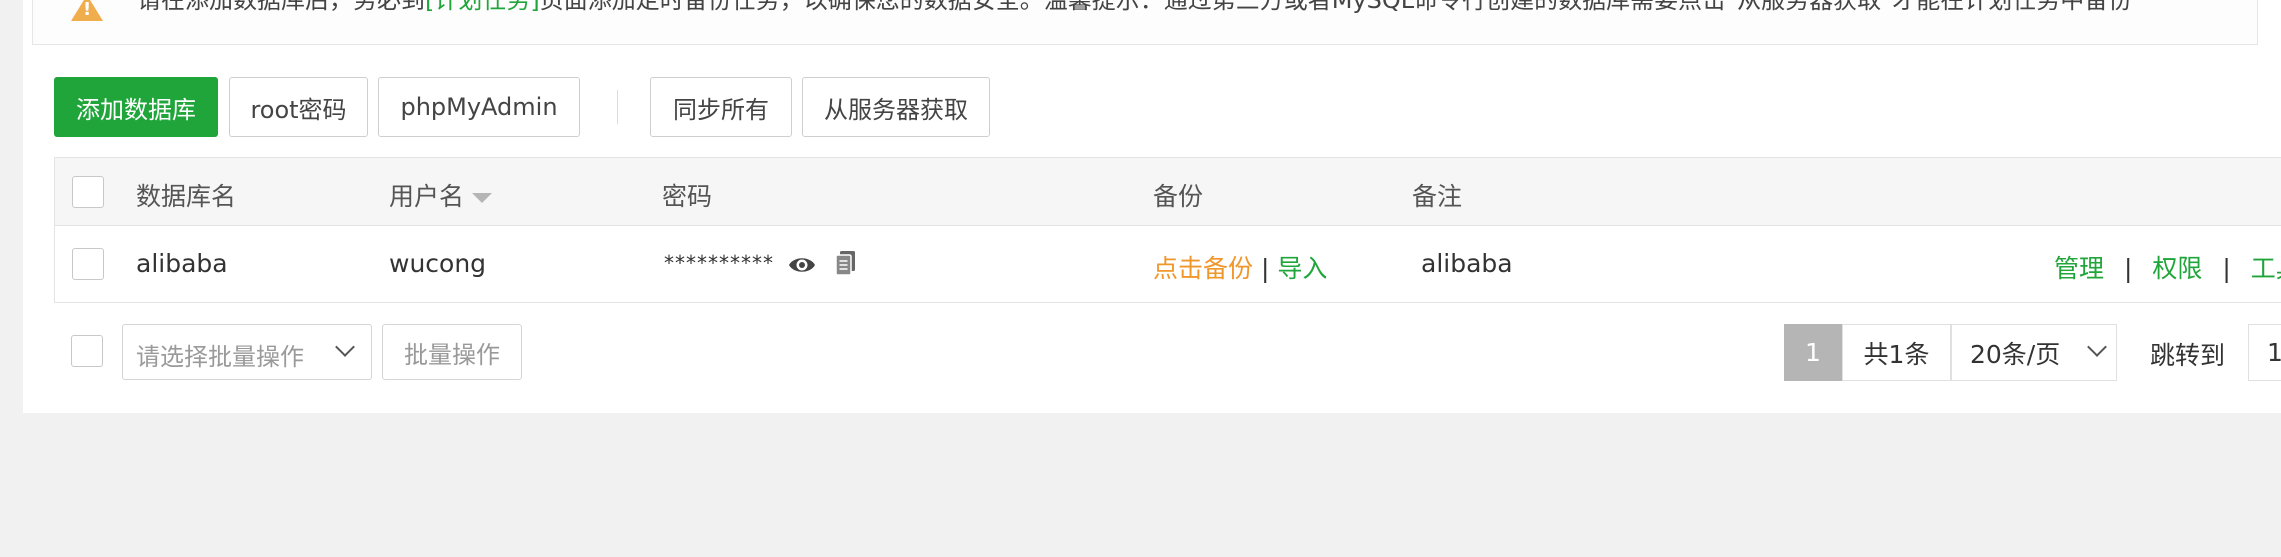  What do you see at coordinates (87, 10) in the screenshot?
I see `warning-icon` at bounding box center [87, 10].